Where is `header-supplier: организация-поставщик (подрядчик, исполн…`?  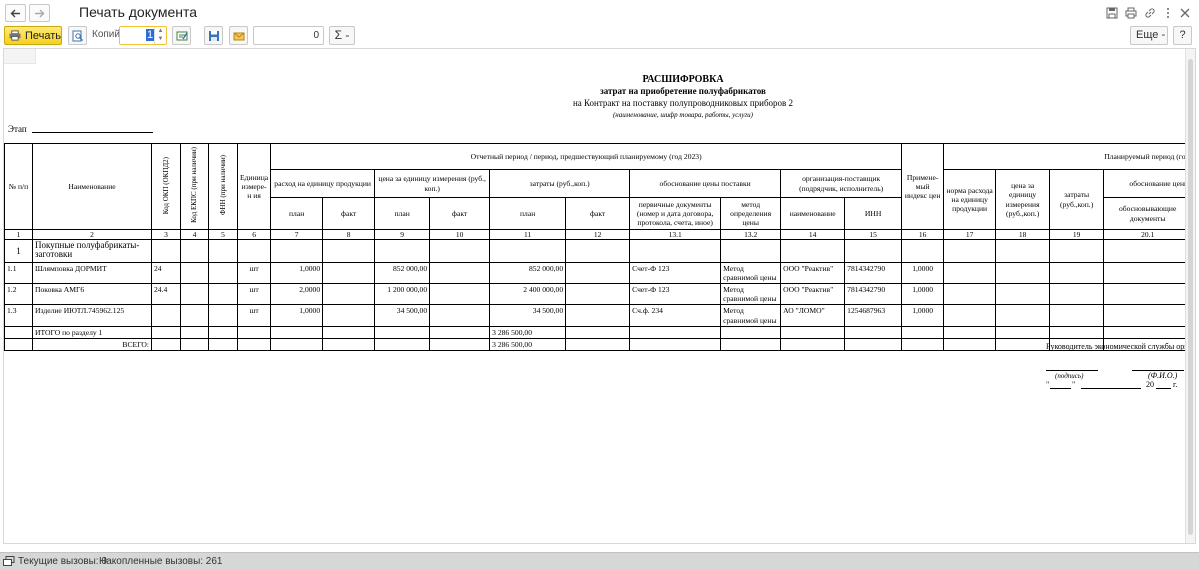 header-supplier: организация-поставщик (подрядчик, исполн… is located at coordinates (841, 183).